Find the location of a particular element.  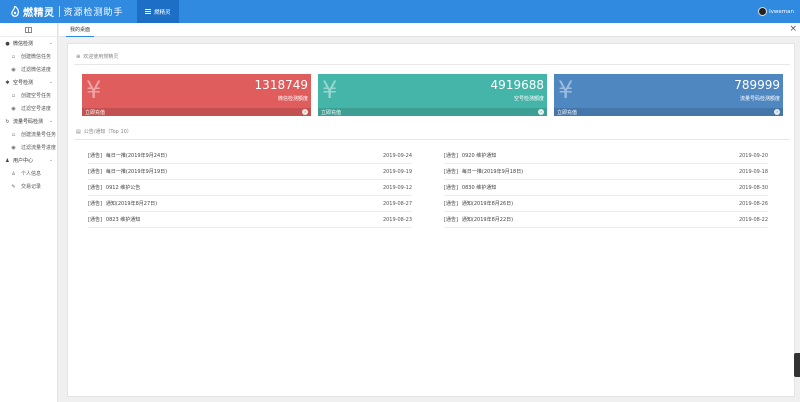

notice-row: [通告] 通知(2019年8月22日) 2019-08-22 is located at coordinates (606, 220).